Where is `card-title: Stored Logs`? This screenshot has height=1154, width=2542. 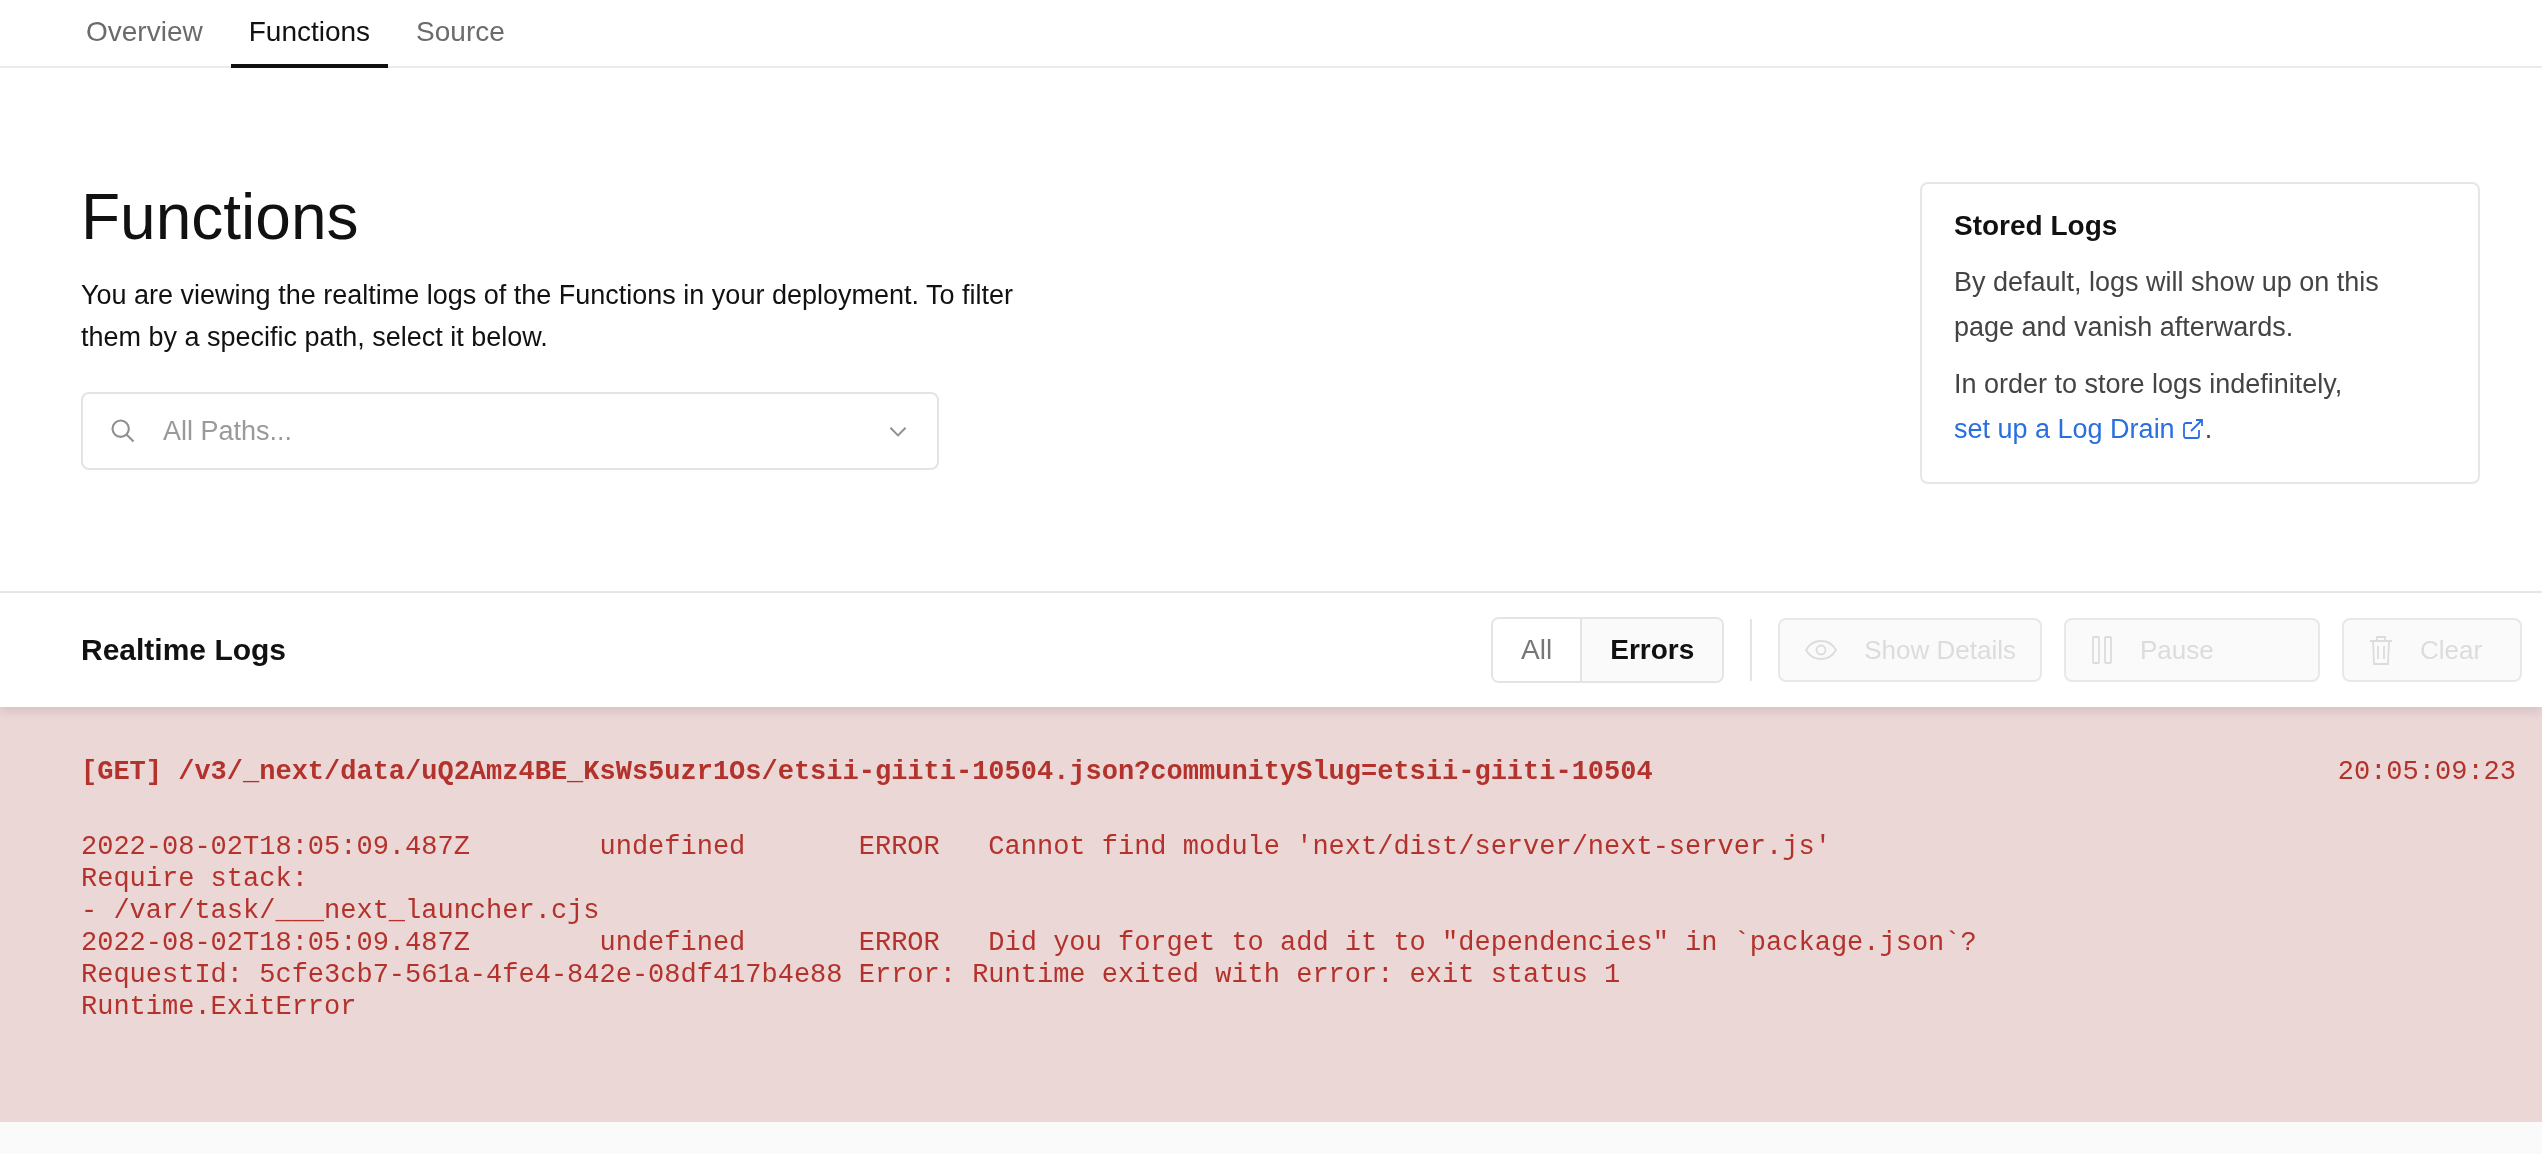
card-title: Stored Logs is located at coordinates (2036, 226).